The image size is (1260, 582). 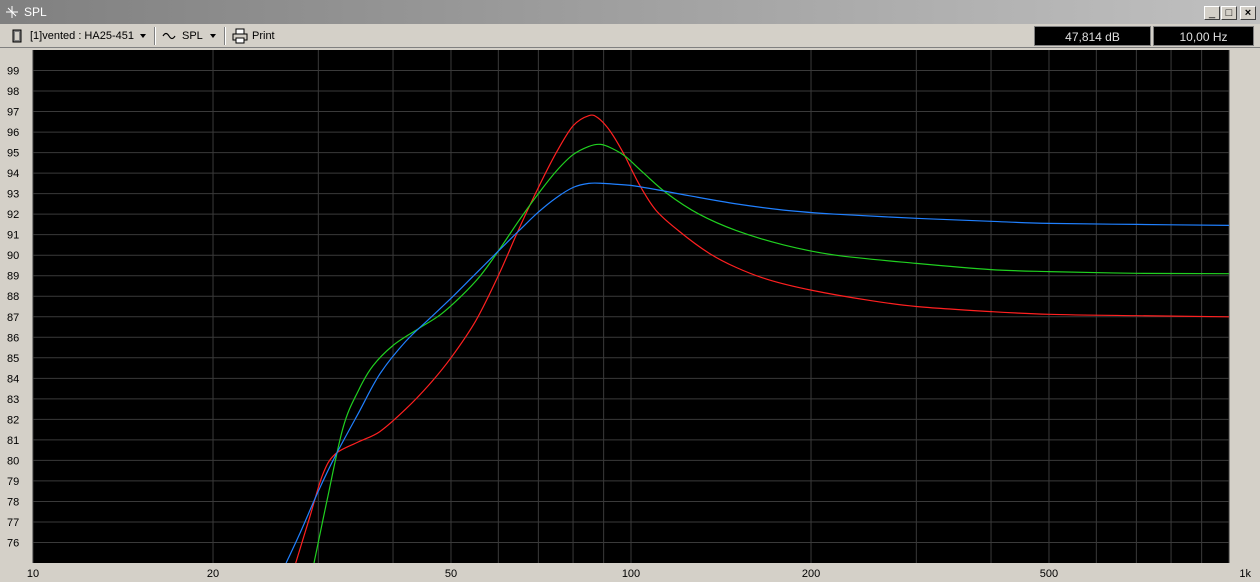 I want to click on view-dropdown: SPL, so click(x=191, y=36).